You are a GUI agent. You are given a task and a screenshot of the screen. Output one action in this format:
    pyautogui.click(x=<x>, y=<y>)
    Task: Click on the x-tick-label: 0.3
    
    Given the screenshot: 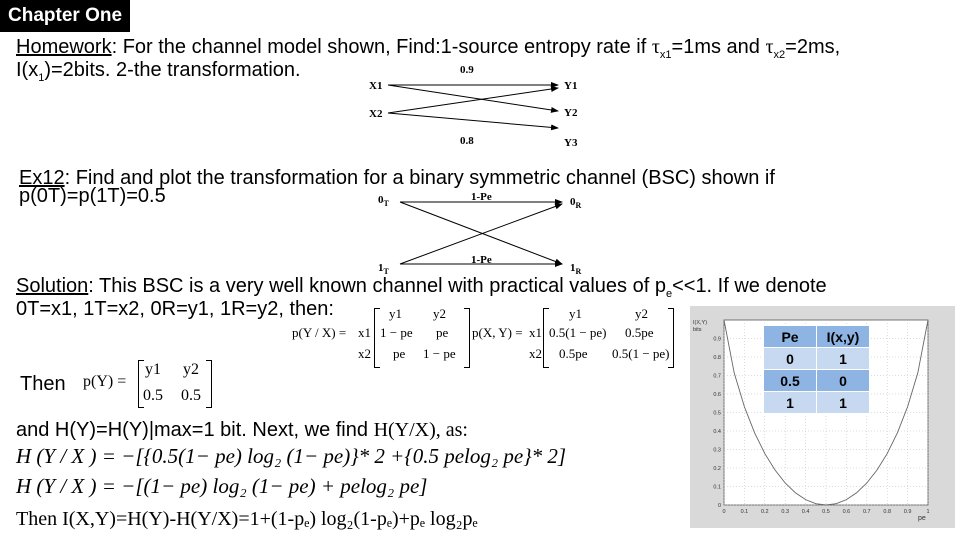 What is the action you would take?
    pyautogui.click(x=785, y=512)
    